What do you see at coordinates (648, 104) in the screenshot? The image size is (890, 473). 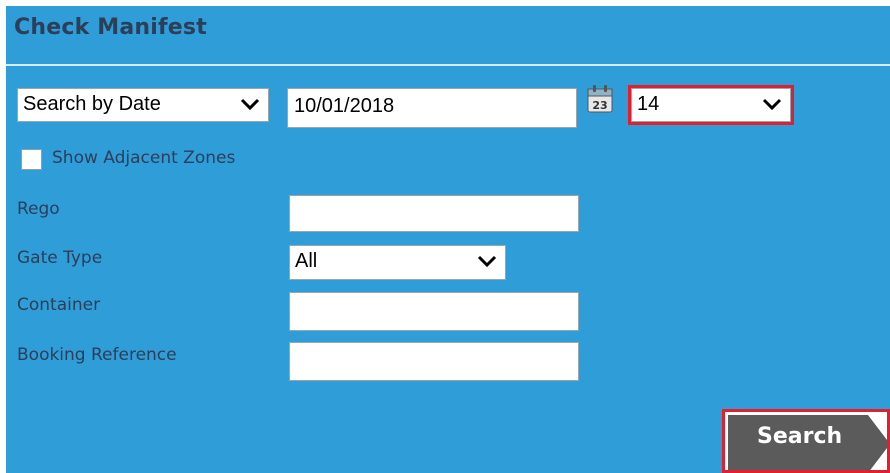 I see `days-value: 14` at bounding box center [648, 104].